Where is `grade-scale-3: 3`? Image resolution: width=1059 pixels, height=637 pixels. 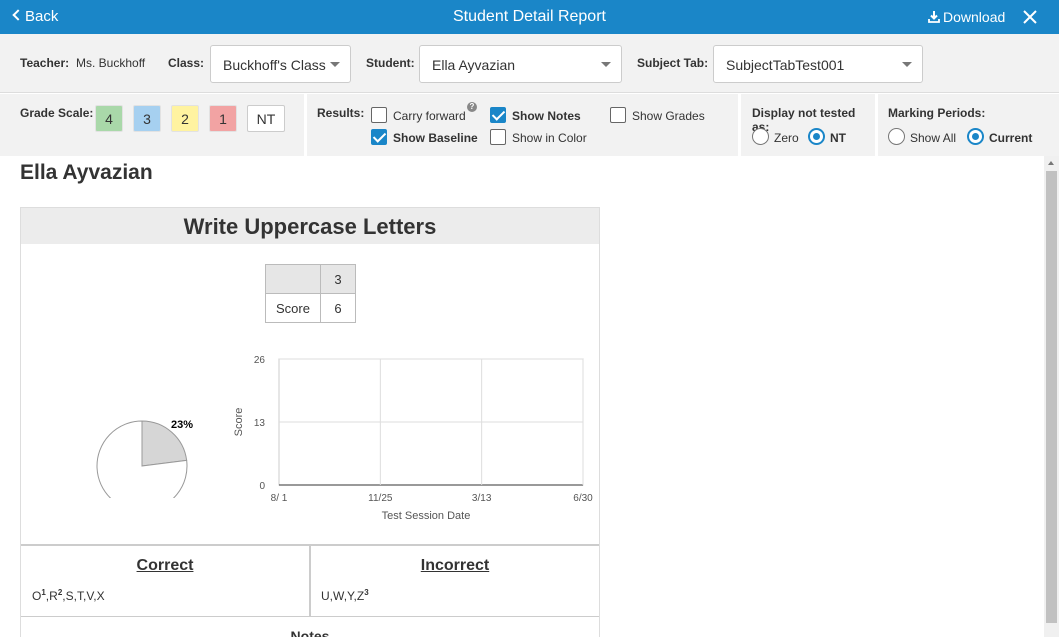 grade-scale-3: 3 is located at coordinates (147, 118).